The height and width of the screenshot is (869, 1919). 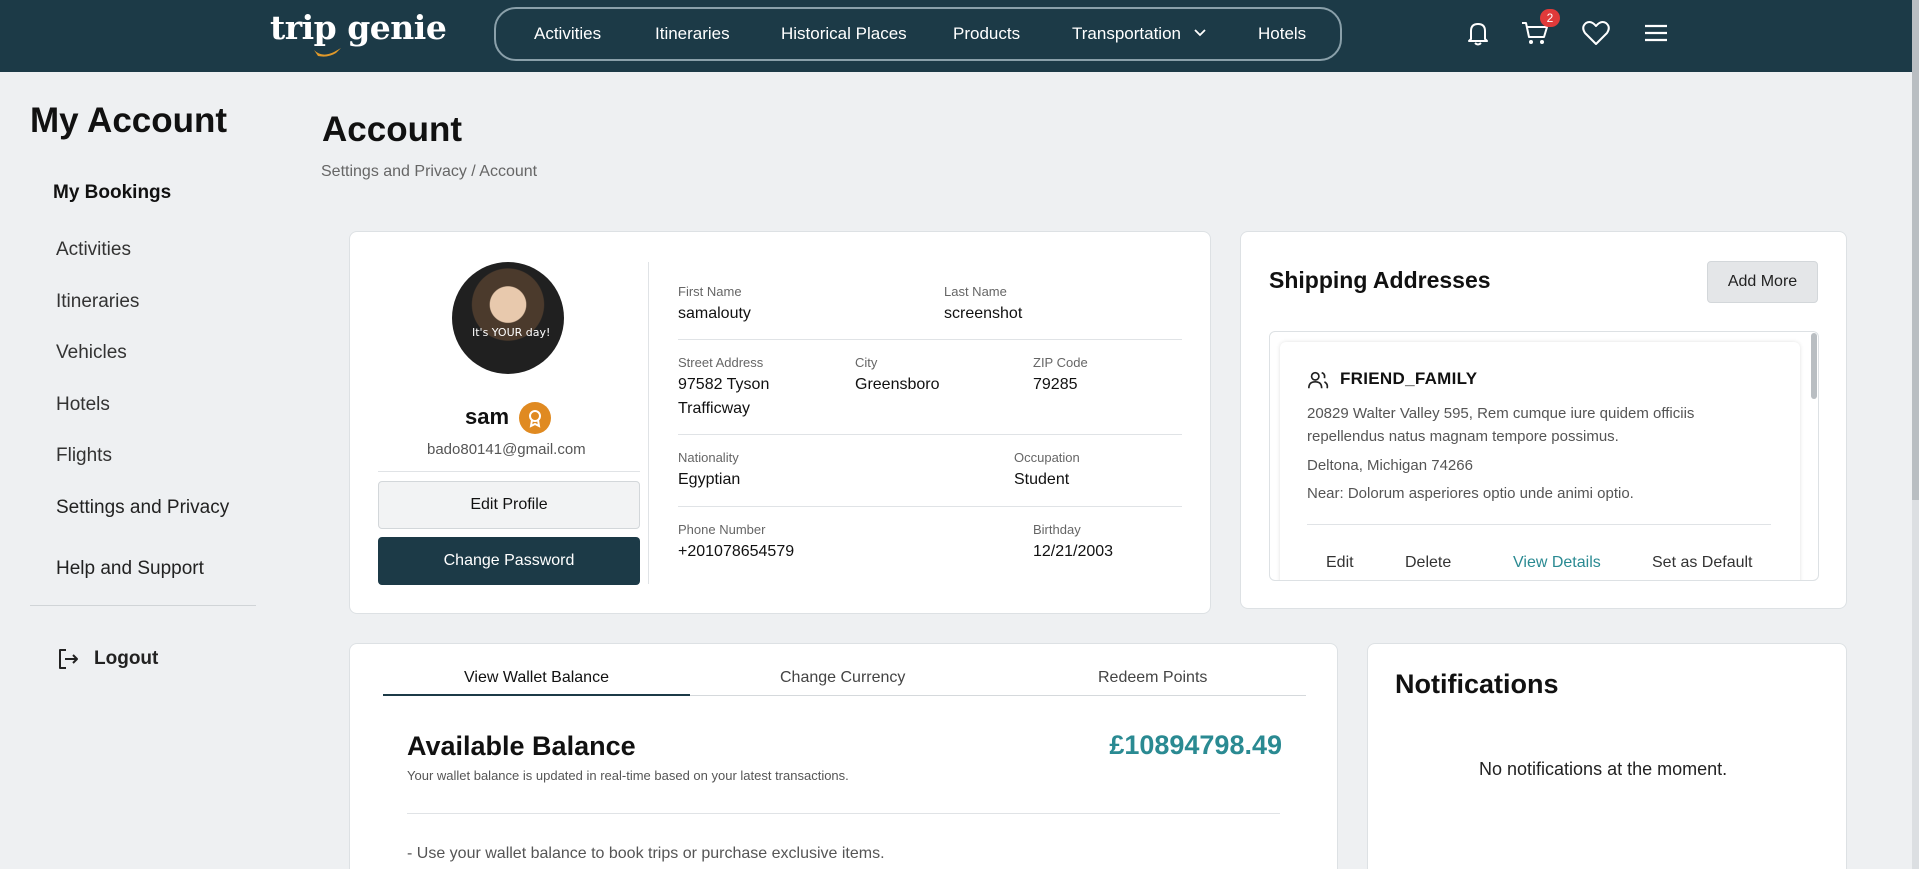 What do you see at coordinates (724, 396) in the screenshot?
I see `street-value: 97582 Tyson Trafficway` at bounding box center [724, 396].